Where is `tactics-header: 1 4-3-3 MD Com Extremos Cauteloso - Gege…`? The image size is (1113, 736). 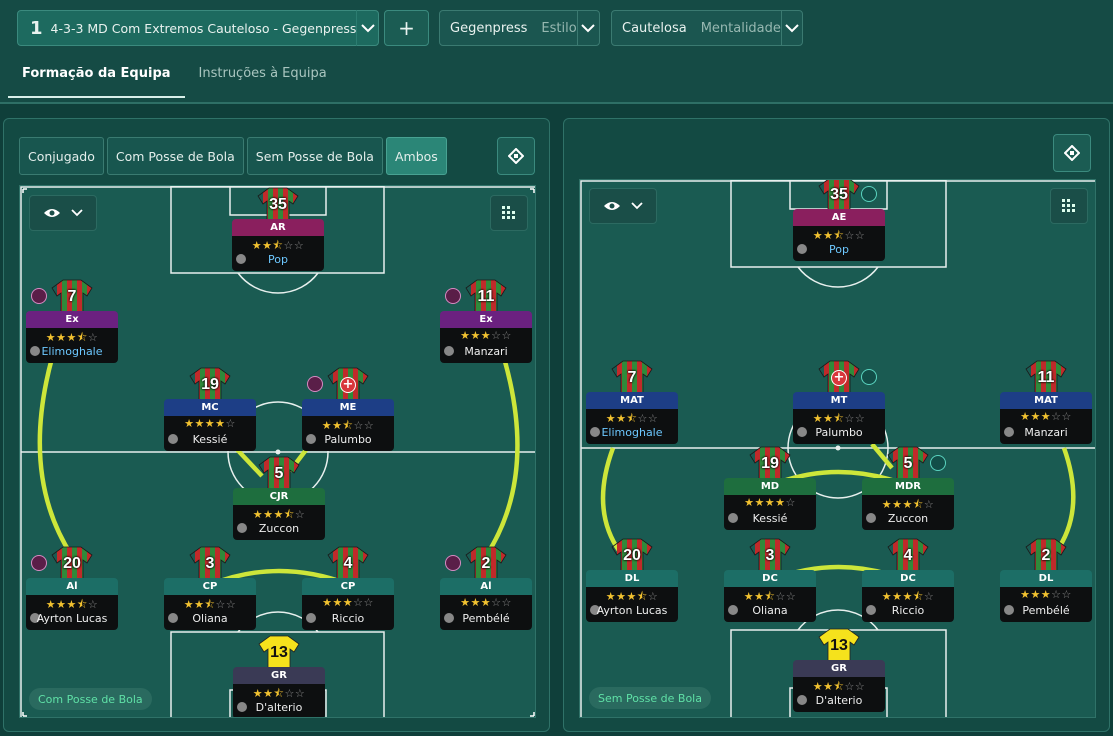 tactics-header: 1 4-3-3 MD Com Extremos Cauteloso - Gege… is located at coordinates (556, 52).